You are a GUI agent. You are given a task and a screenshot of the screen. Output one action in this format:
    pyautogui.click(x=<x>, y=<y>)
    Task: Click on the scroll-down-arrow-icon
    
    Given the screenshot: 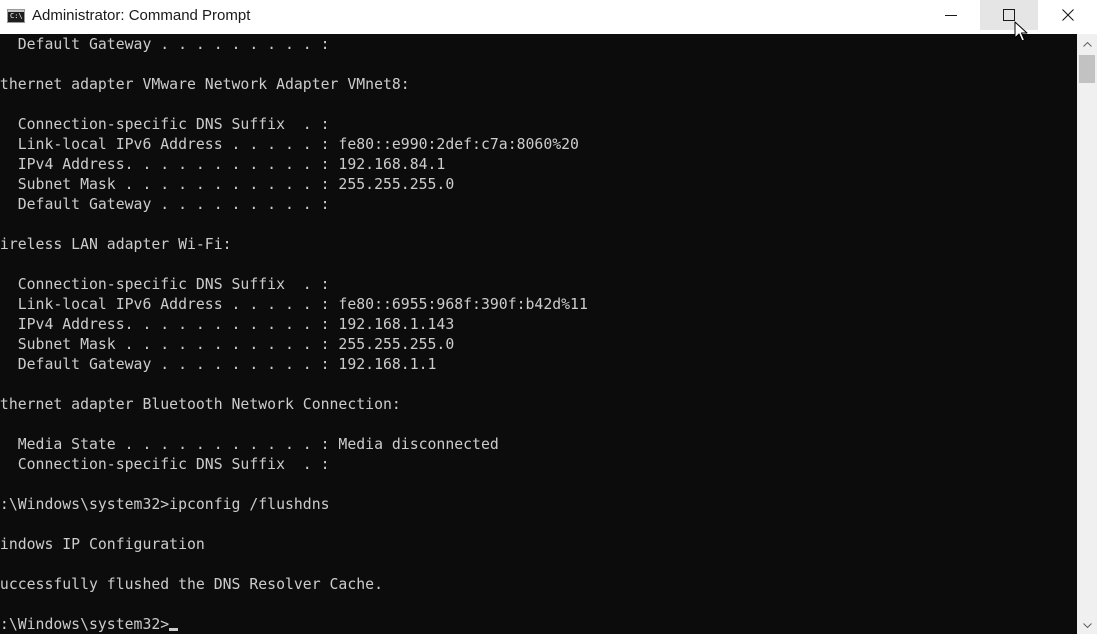 What is the action you would take?
    pyautogui.click(x=1087, y=625)
    